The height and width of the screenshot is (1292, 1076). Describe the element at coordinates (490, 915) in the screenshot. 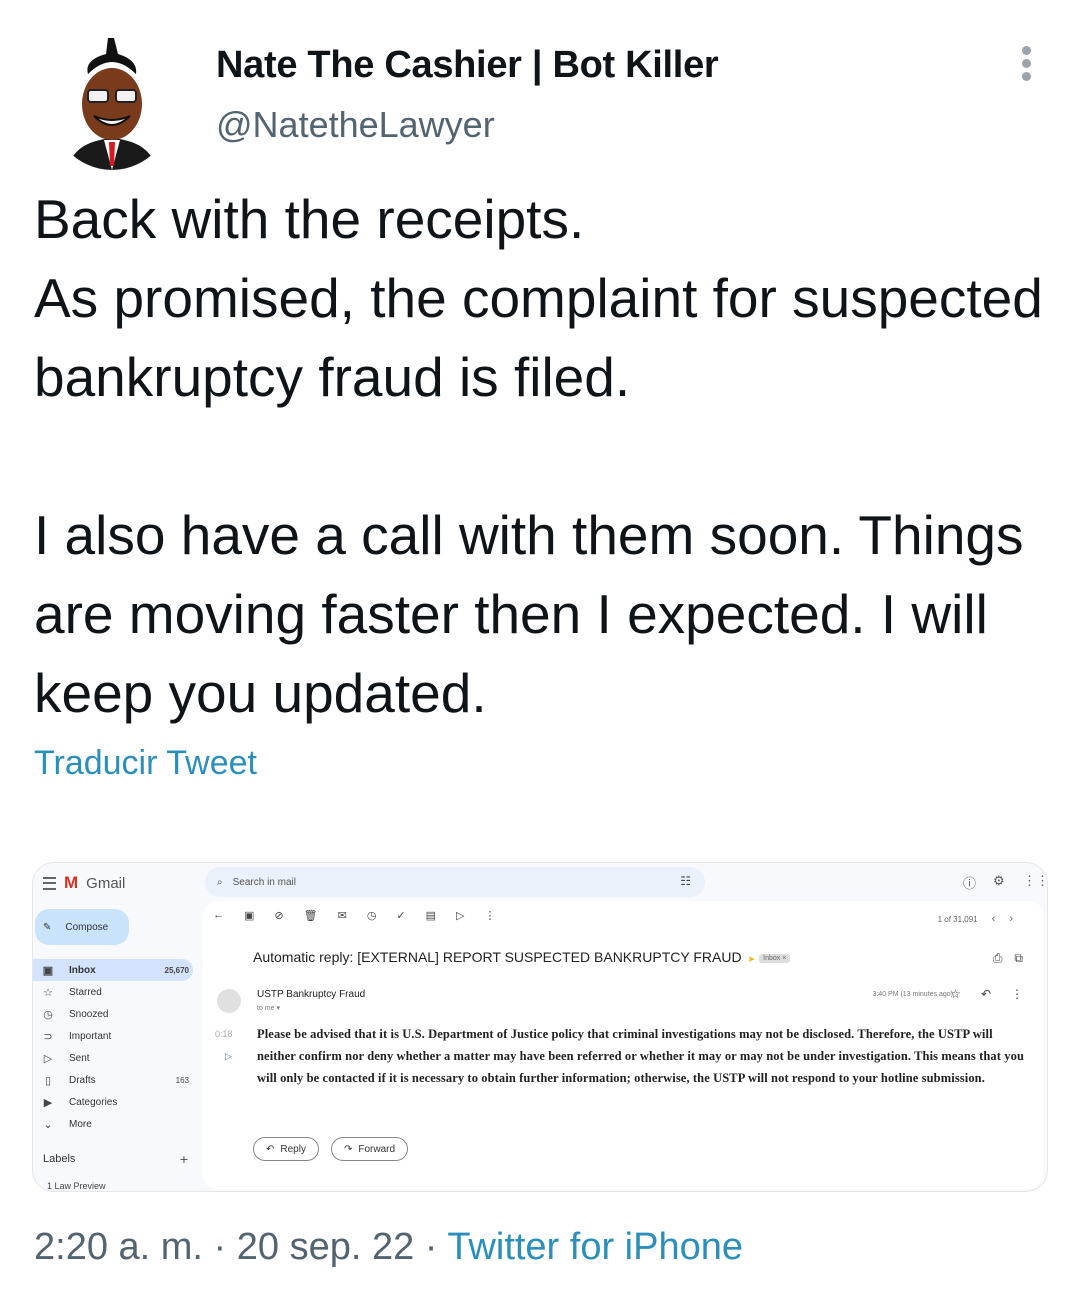

I see `more-actions-icon: ⋮` at that location.